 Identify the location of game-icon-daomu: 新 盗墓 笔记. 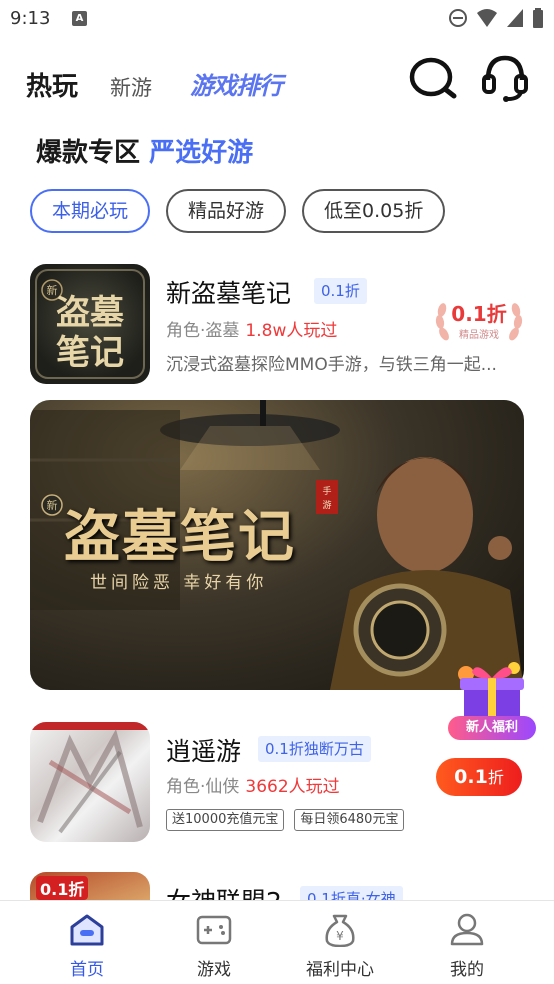
(90, 324).